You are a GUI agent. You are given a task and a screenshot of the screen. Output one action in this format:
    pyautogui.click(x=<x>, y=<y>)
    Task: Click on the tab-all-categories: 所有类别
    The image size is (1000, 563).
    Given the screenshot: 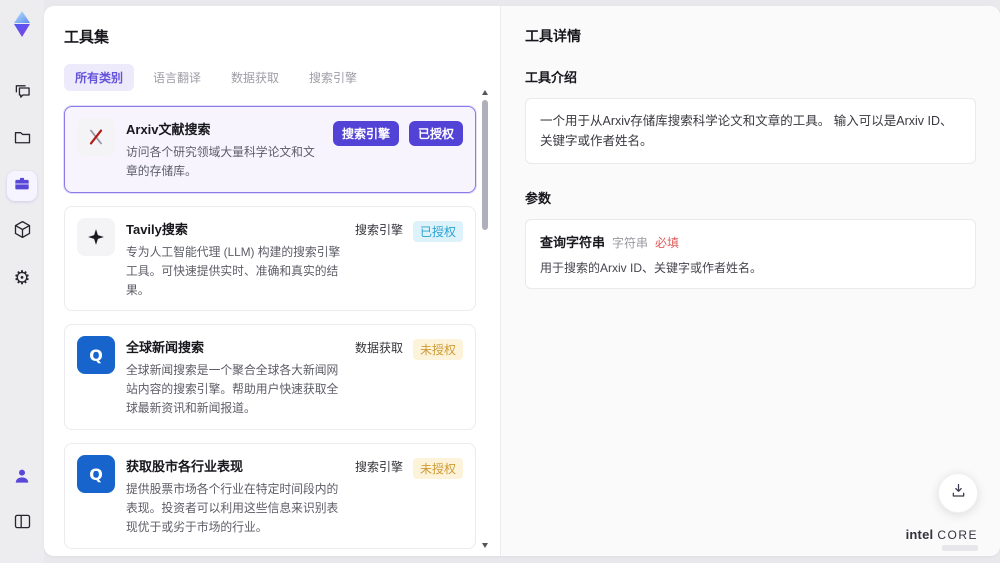 What is the action you would take?
    pyautogui.click(x=99, y=77)
    